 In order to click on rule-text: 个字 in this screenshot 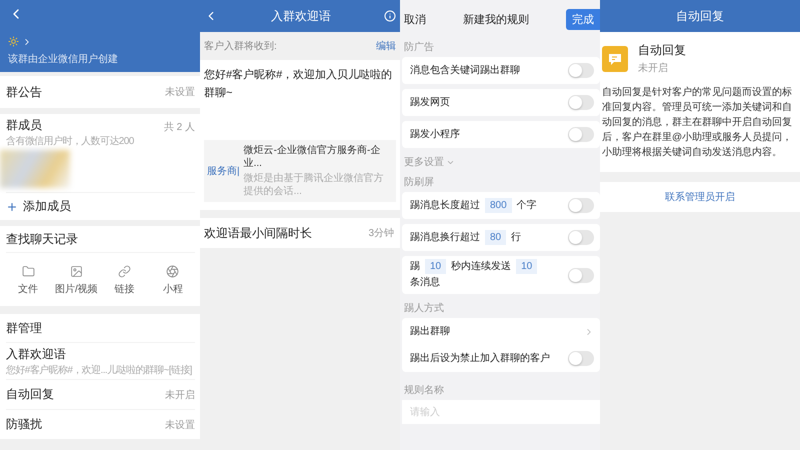, I will do `click(526, 205)`.